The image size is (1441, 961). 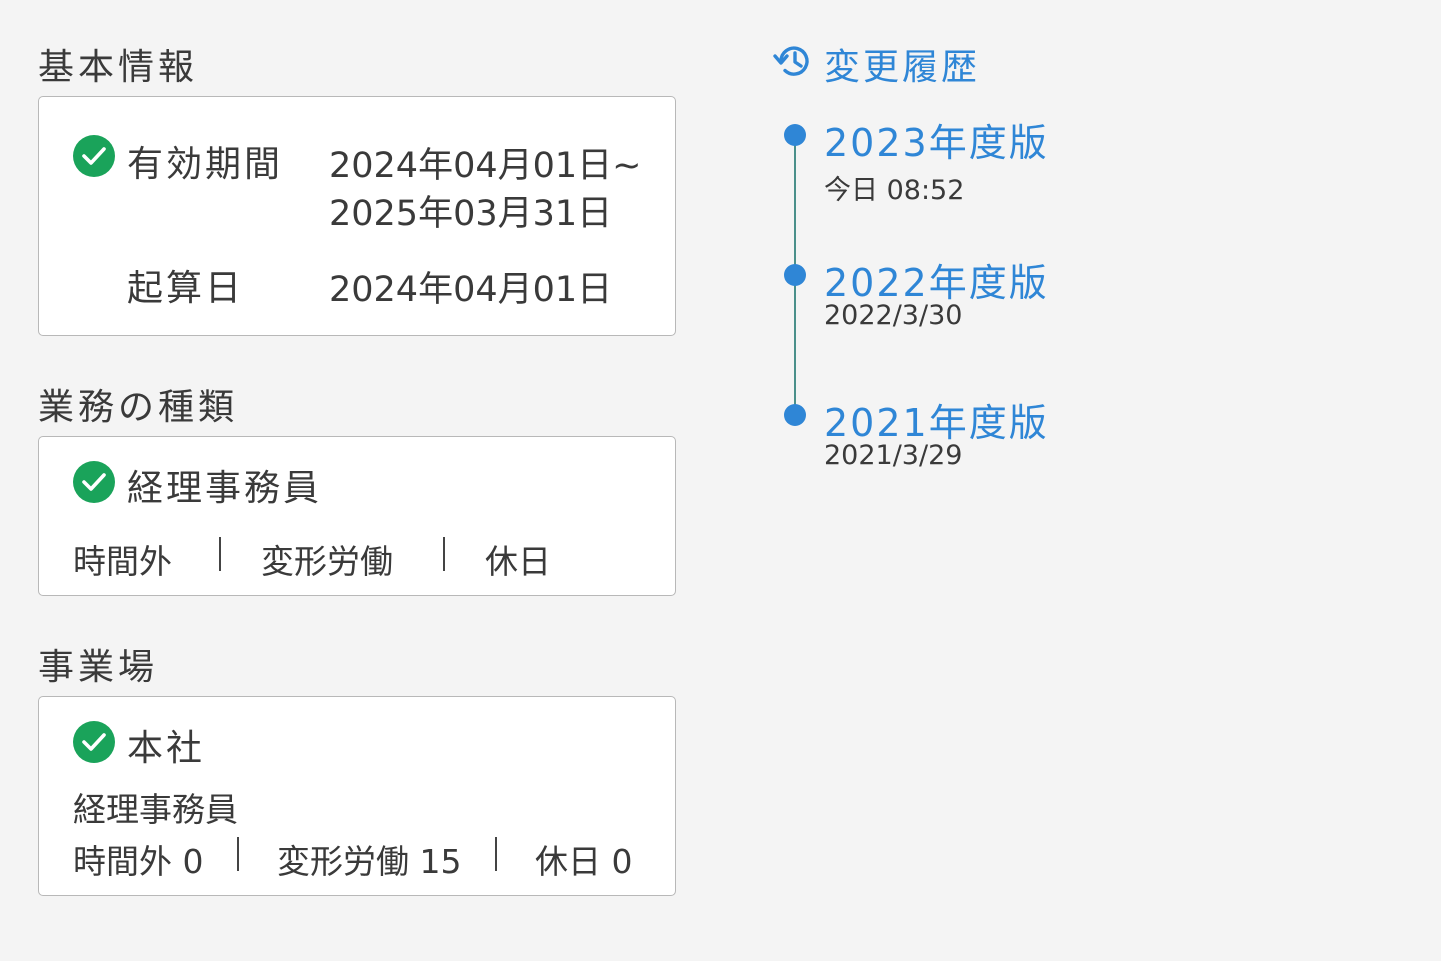 What do you see at coordinates (118, 67) in the screenshot?
I see `basic-info-title: 基本情報` at bounding box center [118, 67].